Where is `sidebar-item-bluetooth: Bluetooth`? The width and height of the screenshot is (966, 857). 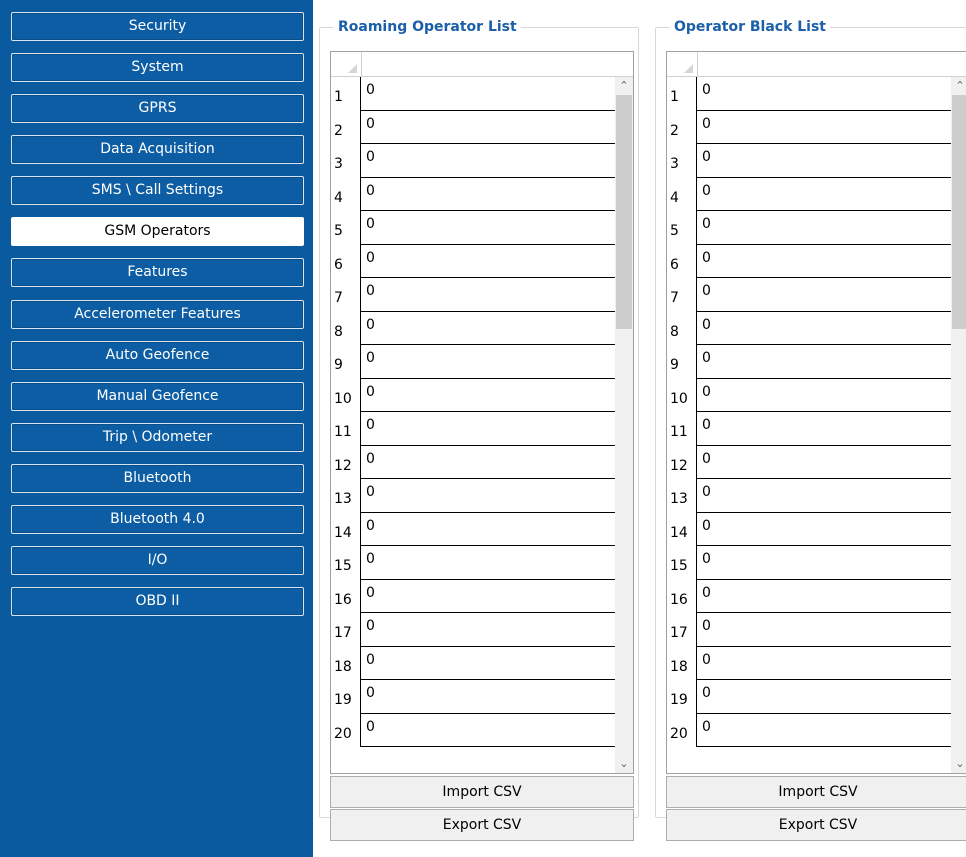 sidebar-item-bluetooth: Bluetooth is located at coordinates (157, 478).